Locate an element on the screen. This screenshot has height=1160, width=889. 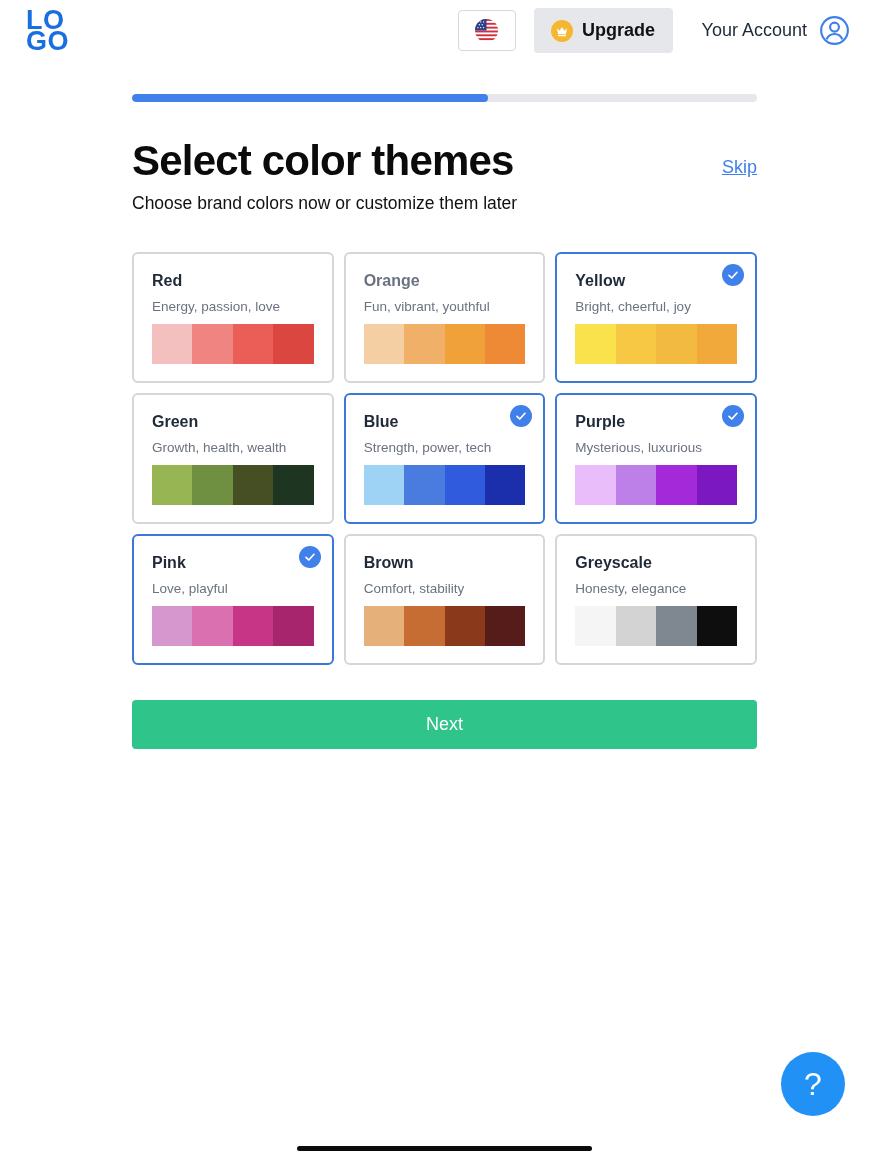
user-icon is located at coordinates (834, 30).